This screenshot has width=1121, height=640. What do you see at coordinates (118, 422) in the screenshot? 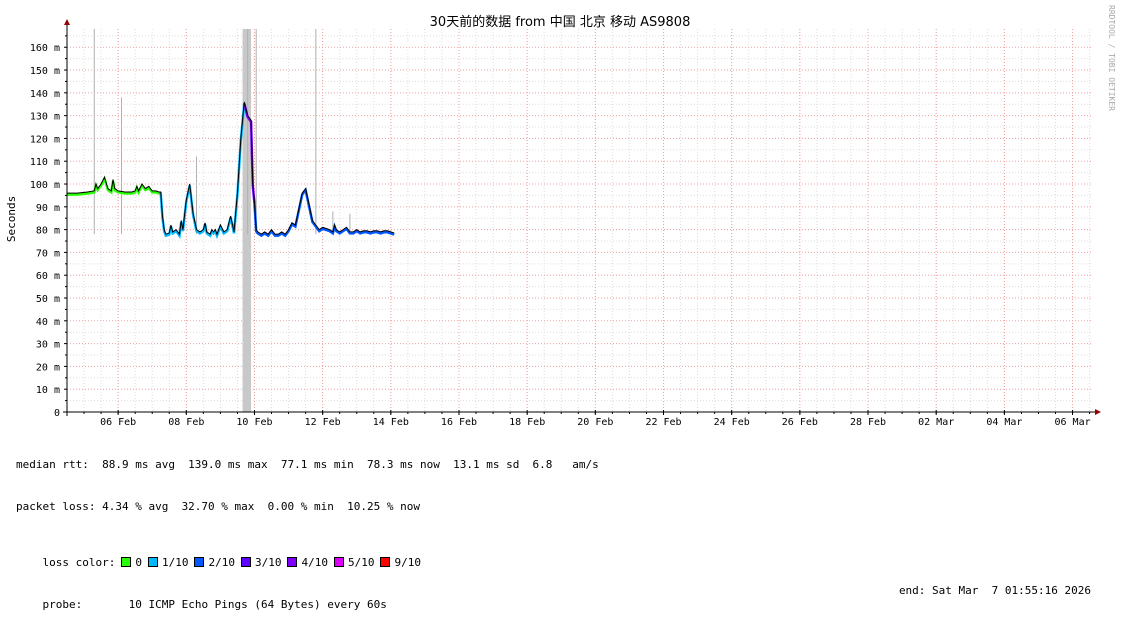
I see `x-tick-label: 06 Feb` at bounding box center [118, 422].